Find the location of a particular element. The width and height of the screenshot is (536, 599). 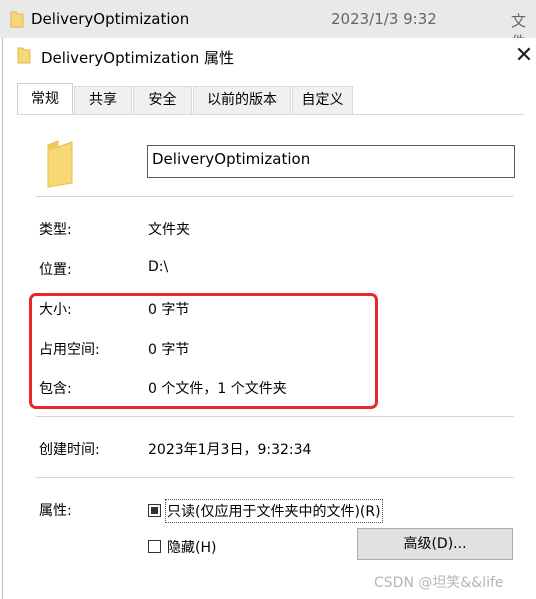

size-on-disk-value: 0 字节 is located at coordinates (169, 350).